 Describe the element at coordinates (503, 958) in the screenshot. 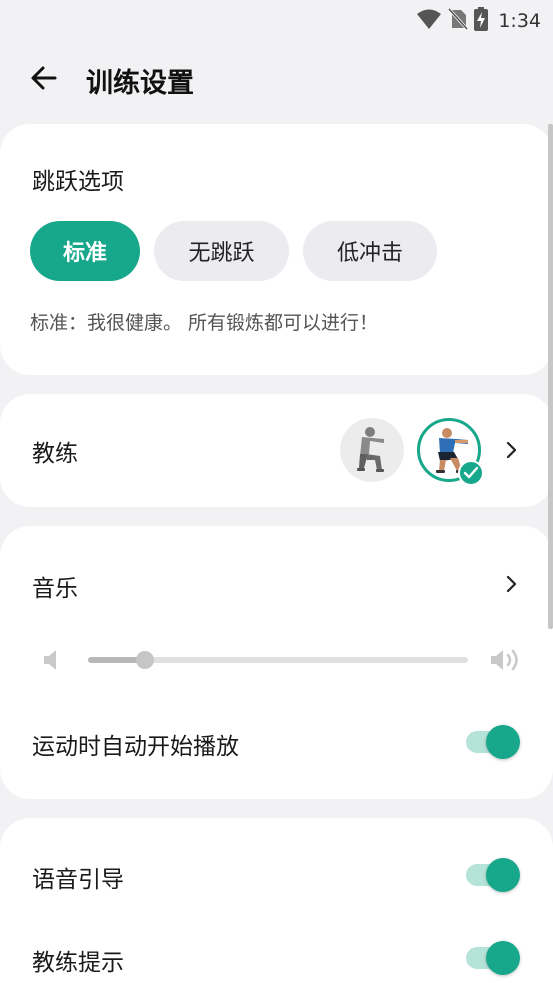

I see `coach-tips-toggle-knob` at that location.